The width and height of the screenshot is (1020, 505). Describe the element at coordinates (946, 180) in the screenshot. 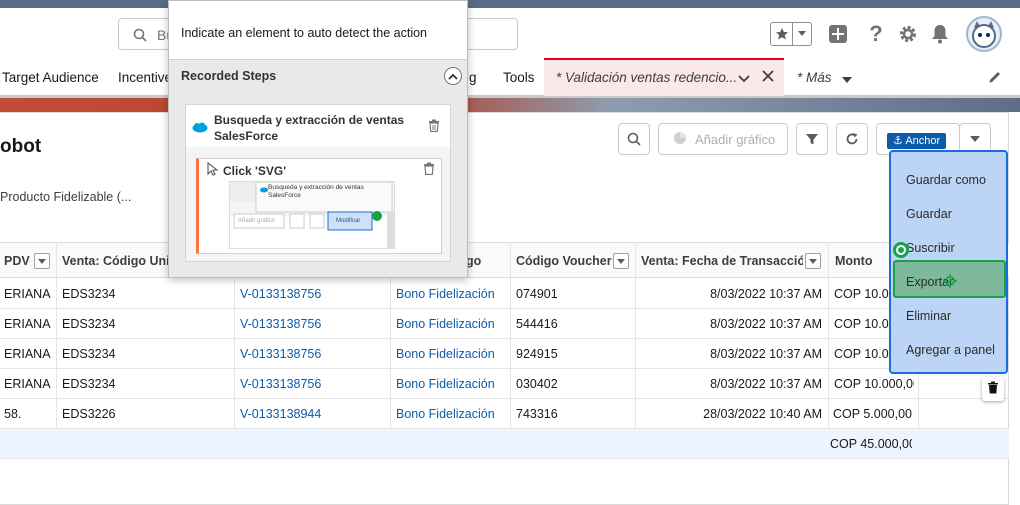

I see `menu-item-guardar-como: Guardar como` at that location.